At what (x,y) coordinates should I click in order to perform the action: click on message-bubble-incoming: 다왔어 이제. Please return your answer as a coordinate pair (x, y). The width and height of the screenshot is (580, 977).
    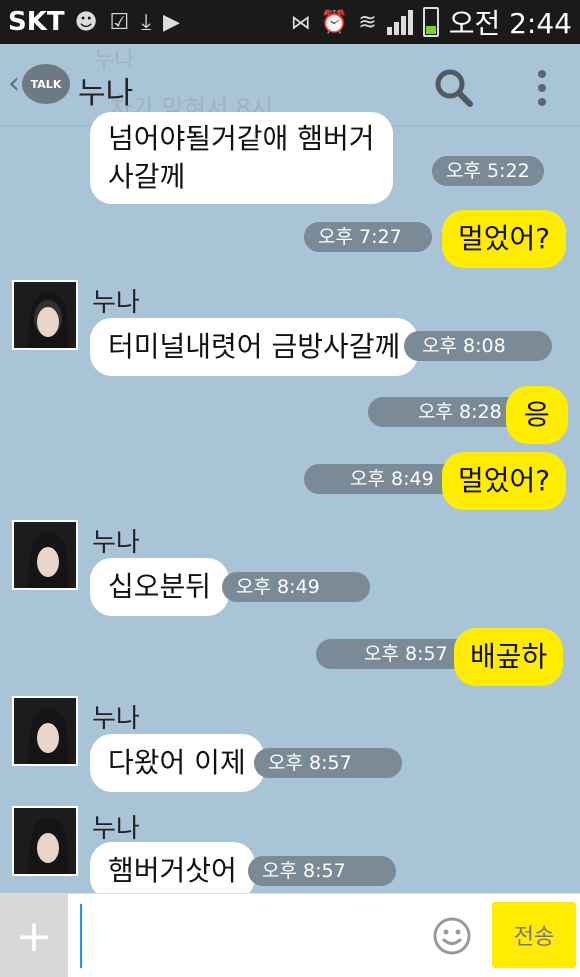
    Looking at the image, I should click on (177, 763).